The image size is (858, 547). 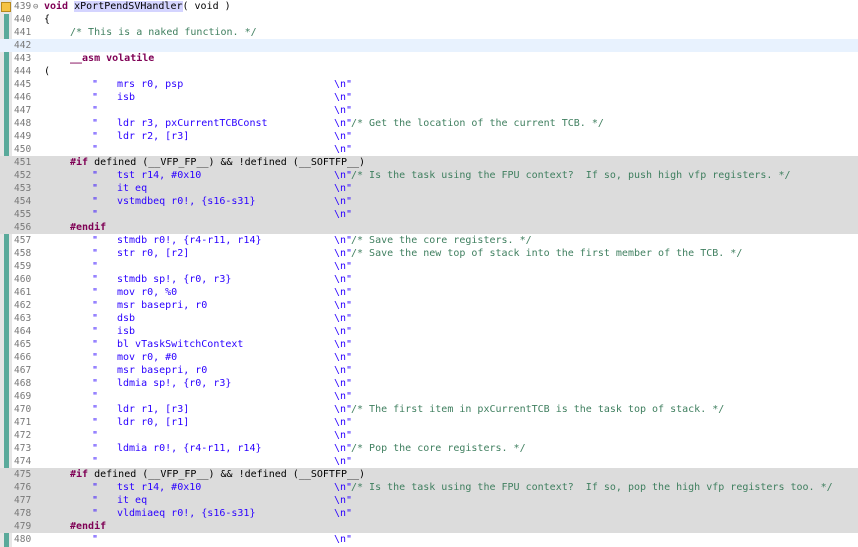 I want to click on line-number: 451, so click(x=23, y=162).